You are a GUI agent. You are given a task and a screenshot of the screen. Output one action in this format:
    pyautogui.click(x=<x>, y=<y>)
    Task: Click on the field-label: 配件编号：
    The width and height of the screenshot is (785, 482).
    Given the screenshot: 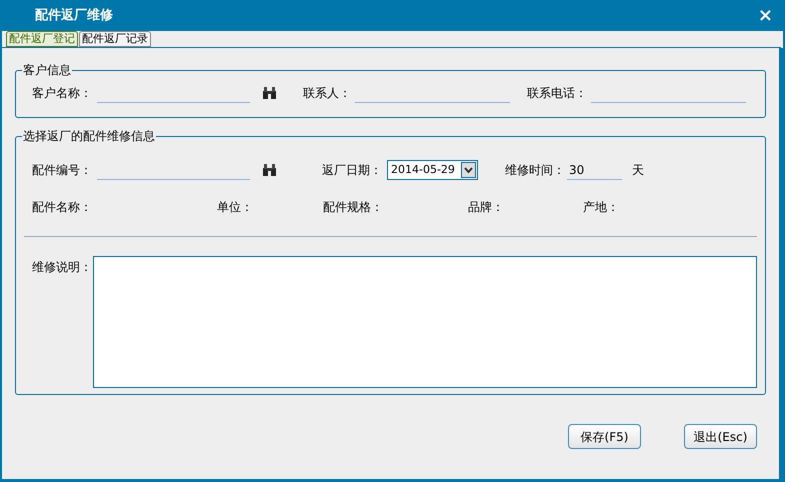 What is the action you would take?
    pyautogui.click(x=62, y=170)
    